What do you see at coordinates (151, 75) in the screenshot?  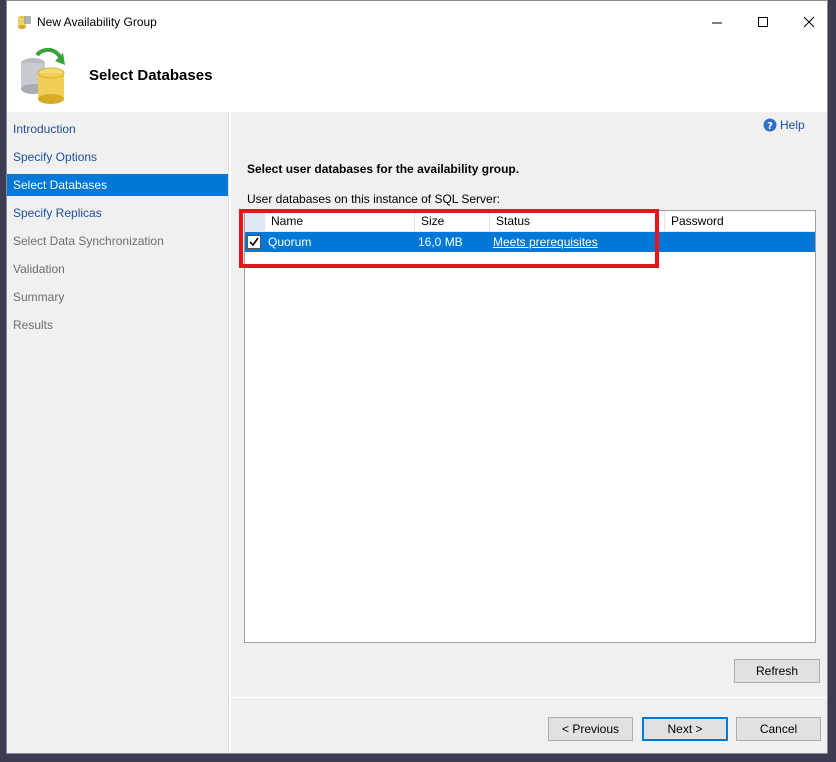 I see `page-title: Select Databases` at bounding box center [151, 75].